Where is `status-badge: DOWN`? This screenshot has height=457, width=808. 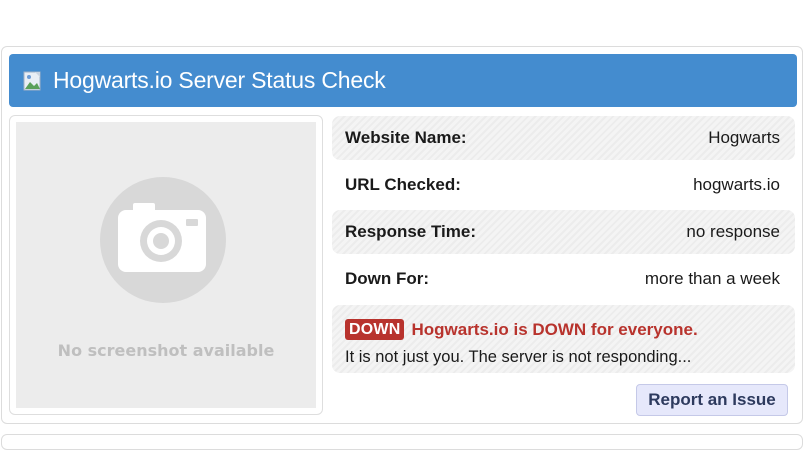
status-badge: DOWN is located at coordinates (375, 329).